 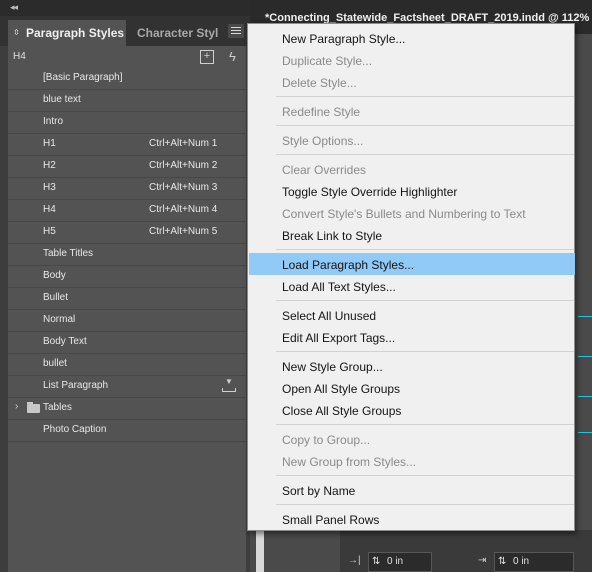 What do you see at coordinates (33, 407) in the screenshot?
I see `folder-icon` at bounding box center [33, 407].